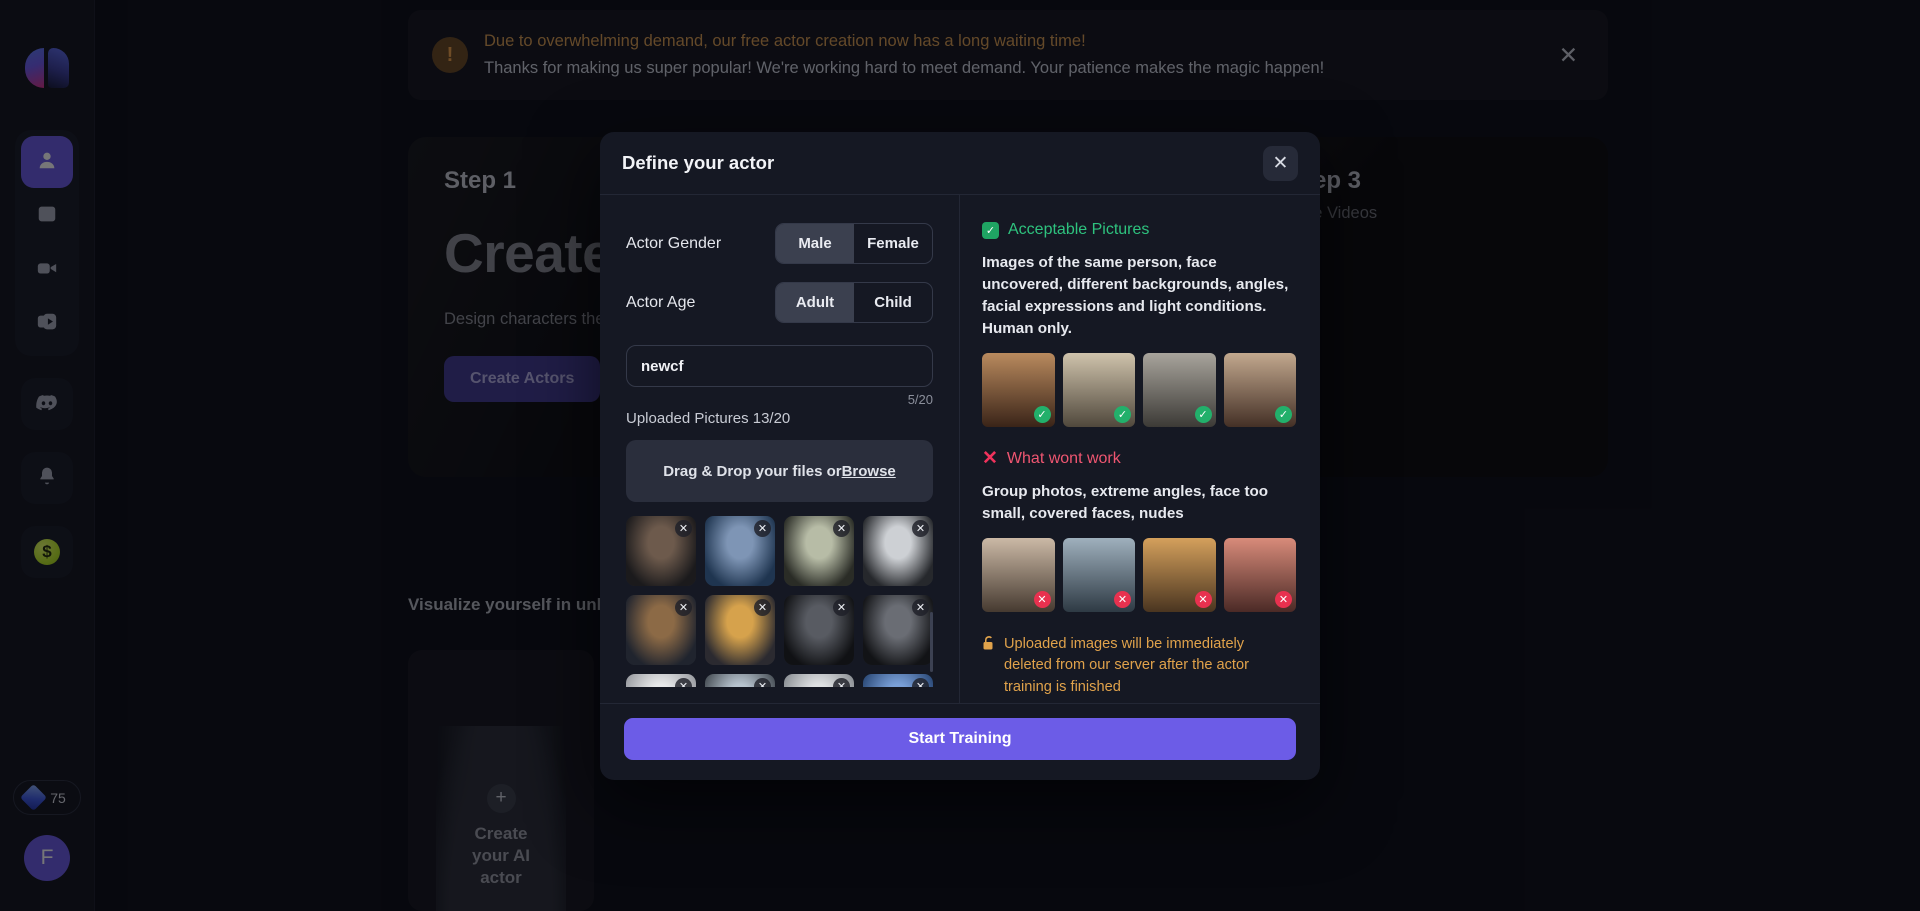  Describe the element at coordinates (698, 162) in the screenshot. I see `modal-title: Define your actor` at that location.